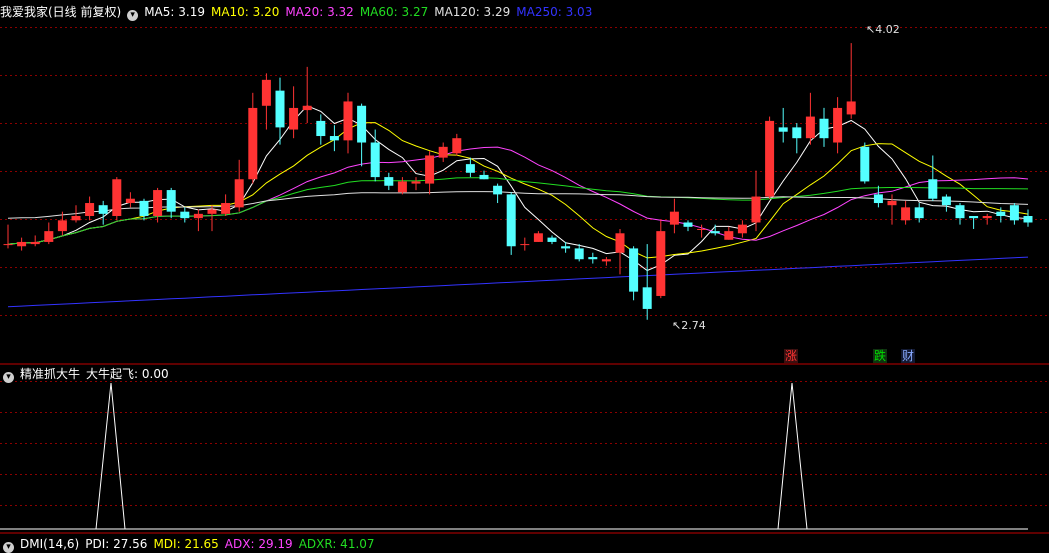 This screenshot has width=1049, height=553. I want to click on high-price-annotation: ↖4.02, so click(883, 29).